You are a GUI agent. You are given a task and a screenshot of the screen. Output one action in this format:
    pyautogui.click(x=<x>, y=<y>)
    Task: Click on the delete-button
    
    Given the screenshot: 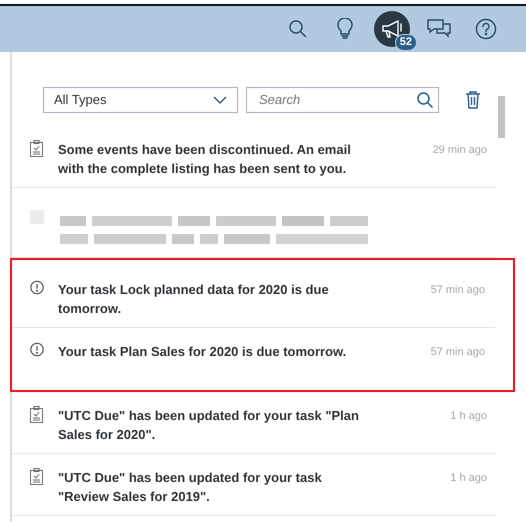 What is the action you would take?
    pyautogui.click(x=473, y=99)
    